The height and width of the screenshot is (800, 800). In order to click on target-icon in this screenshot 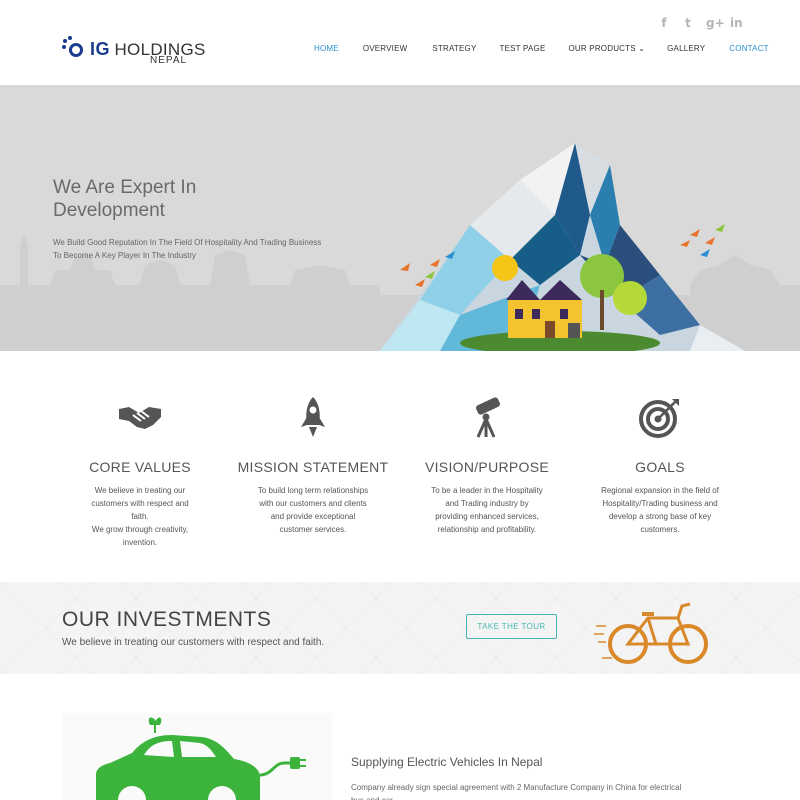, I will do `click(659, 418)`.